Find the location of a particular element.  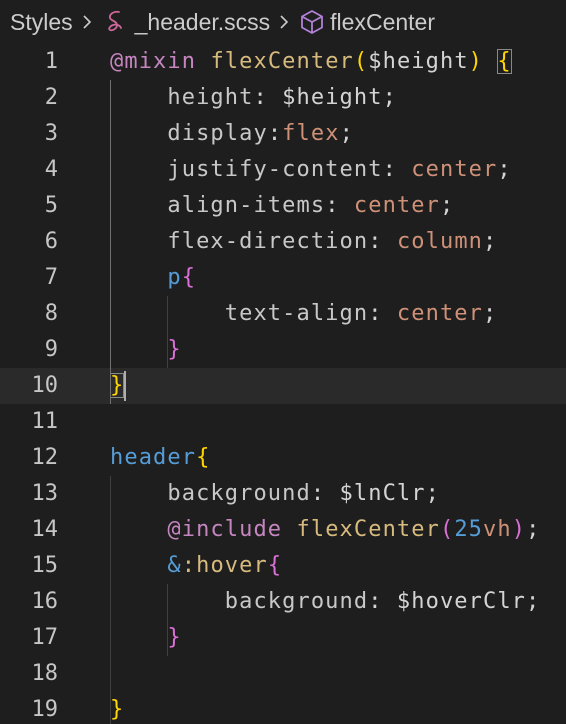

code-line-content: background: $hoverClr; is located at coordinates (325, 602).